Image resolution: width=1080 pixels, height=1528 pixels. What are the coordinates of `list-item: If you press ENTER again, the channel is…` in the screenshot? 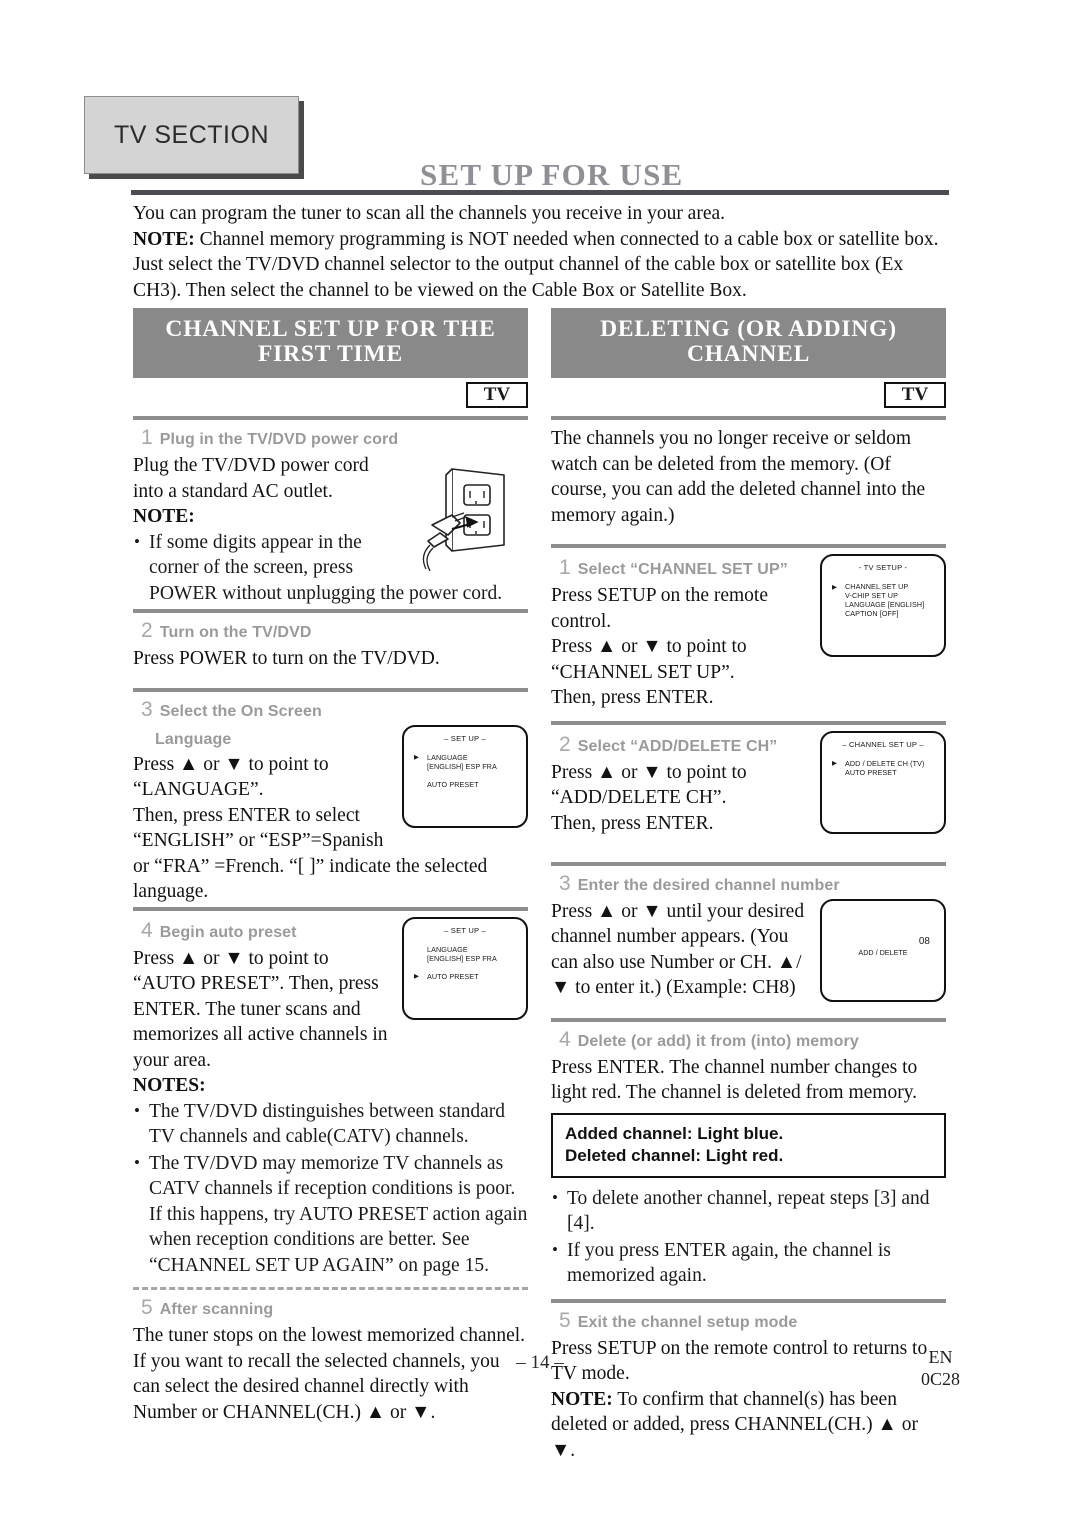 It's located at (748, 1263).